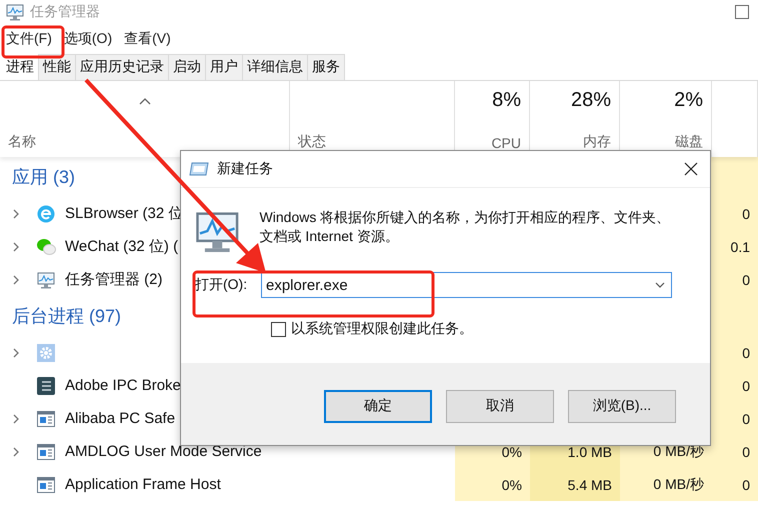  Describe the element at coordinates (123, 385) in the screenshot. I see `process-name: Adobe IPC Broke` at that location.